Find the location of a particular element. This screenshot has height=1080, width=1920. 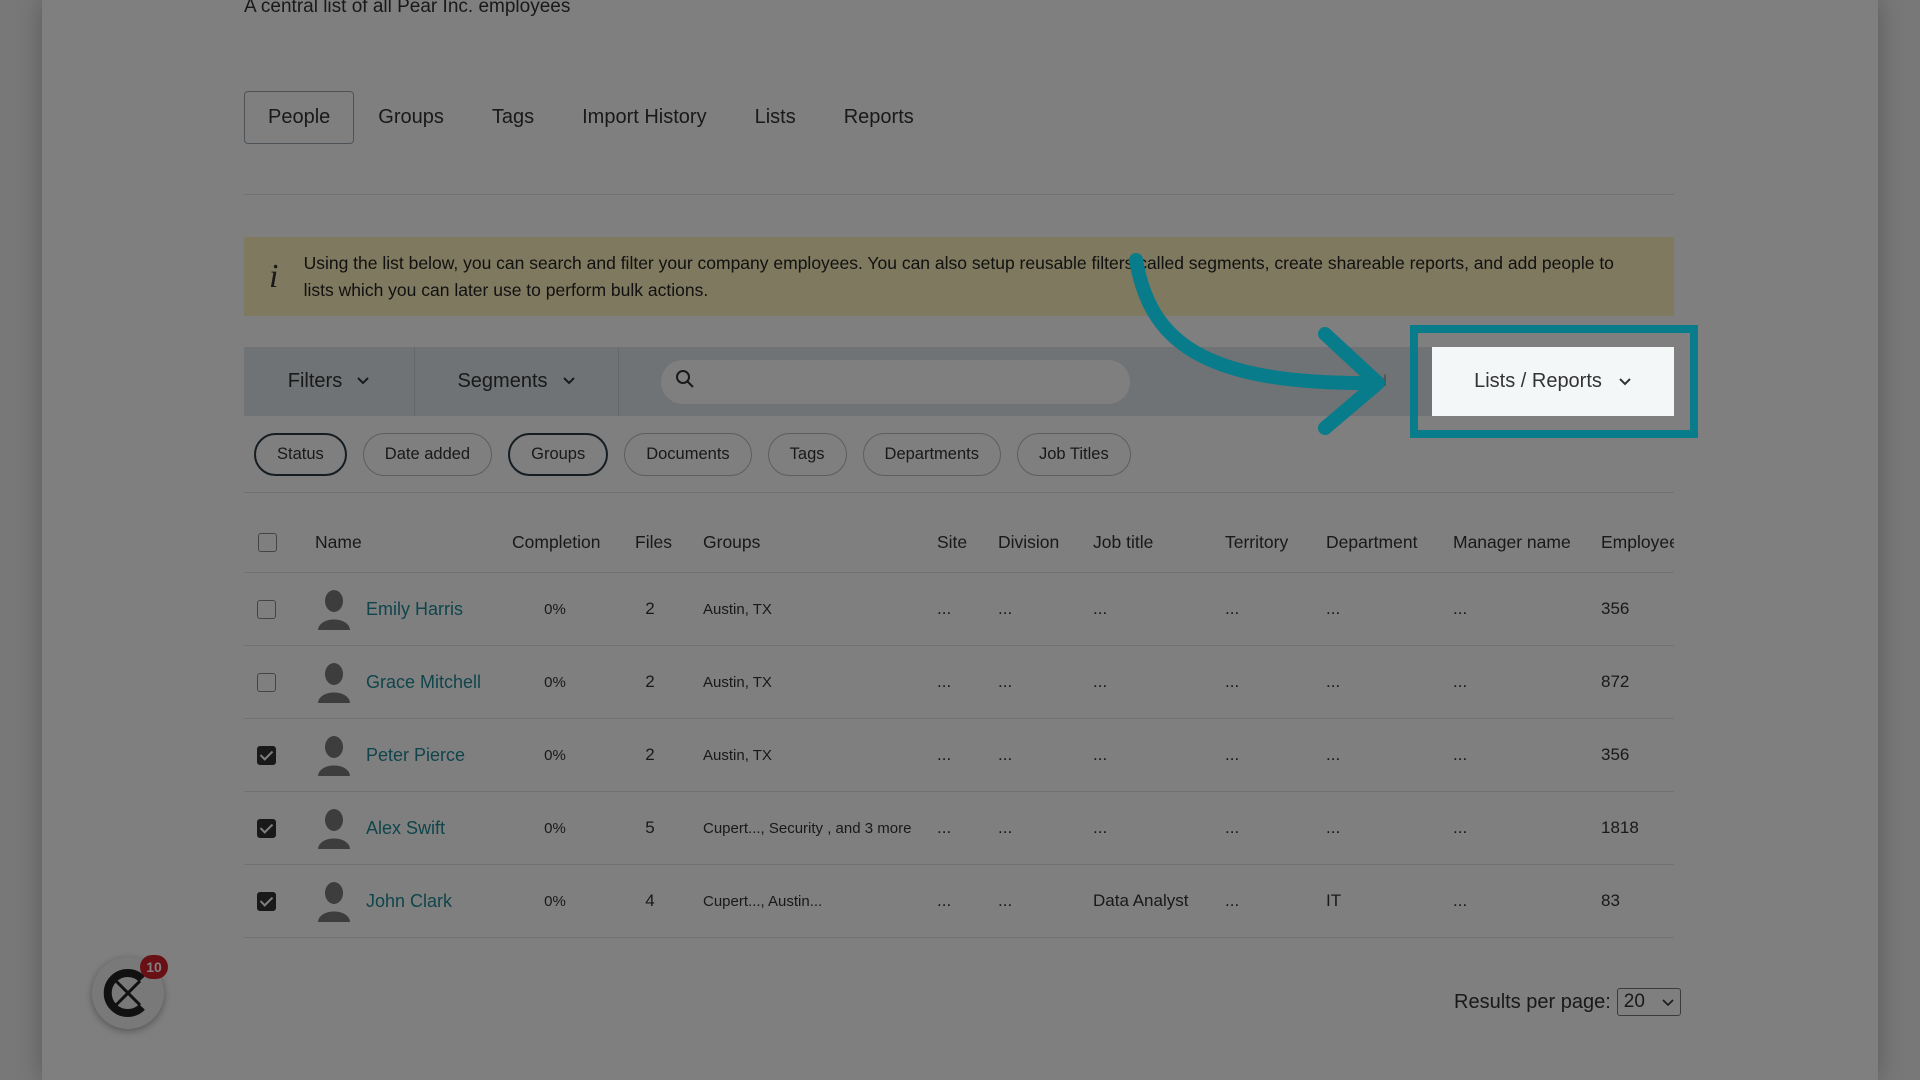

tour-highlight-frame is located at coordinates (1554, 381).